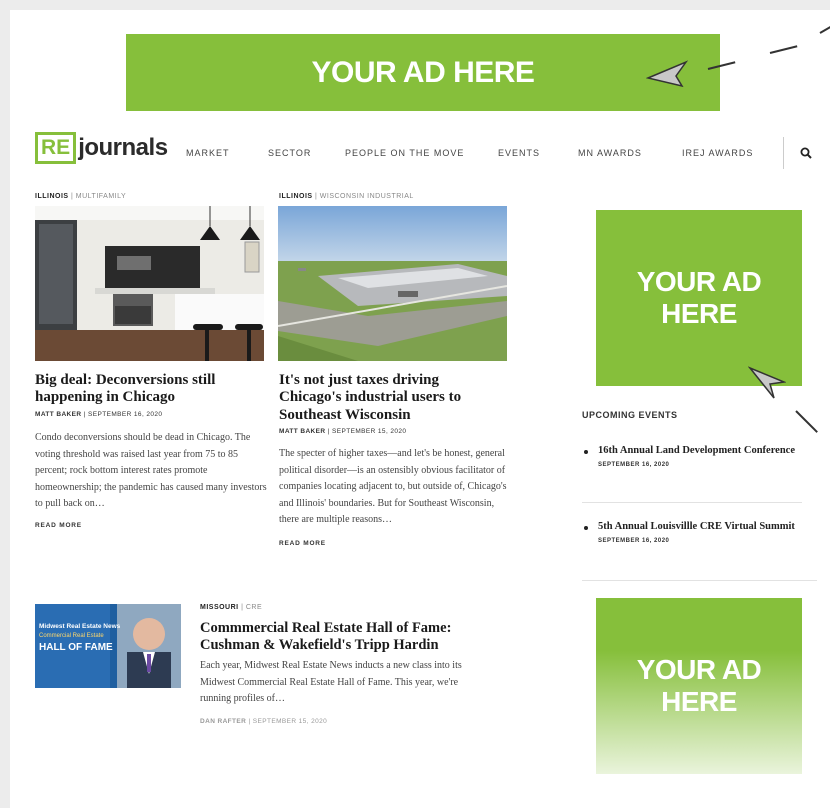 This screenshot has width=830, height=808. Describe the element at coordinates (101, 196) in the screenshot. I see `kicker-sector: MULTIFAMILY` at that location.